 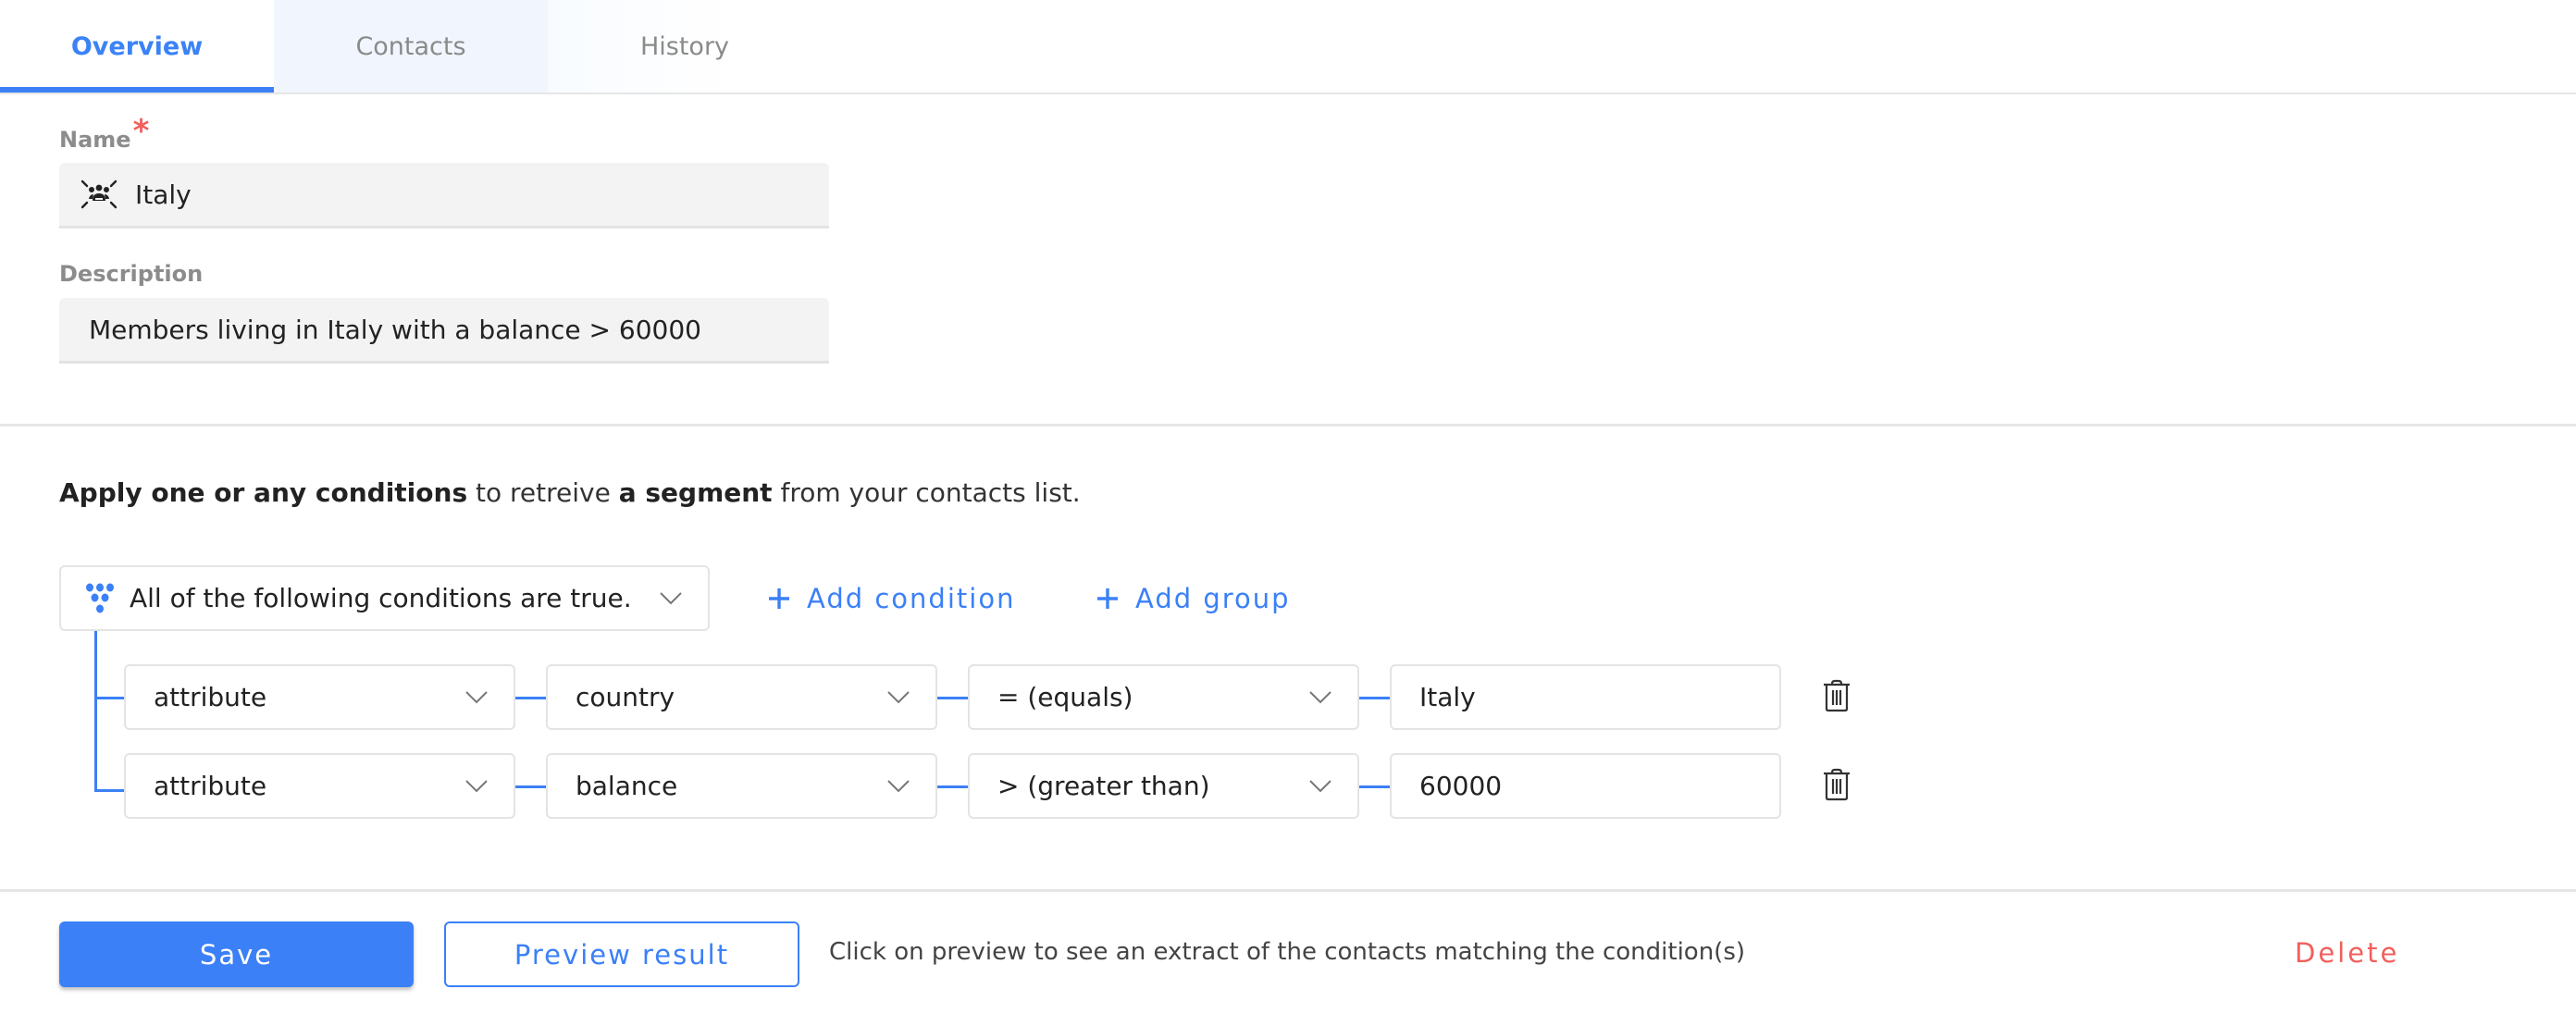 I want to click on tab-overview-label: Overview, so click(x=137, y=46).